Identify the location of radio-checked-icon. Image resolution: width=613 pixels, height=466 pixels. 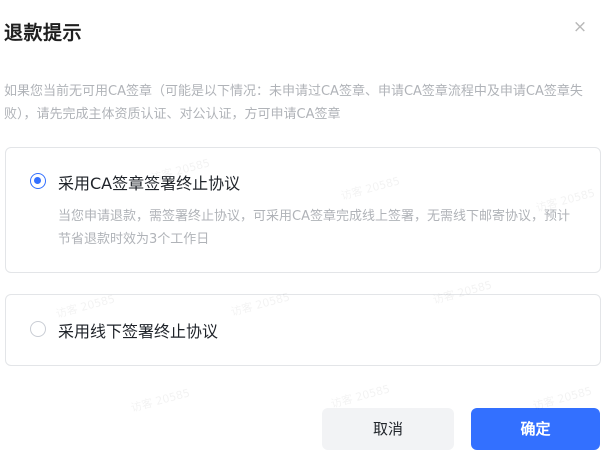
(38, 181).